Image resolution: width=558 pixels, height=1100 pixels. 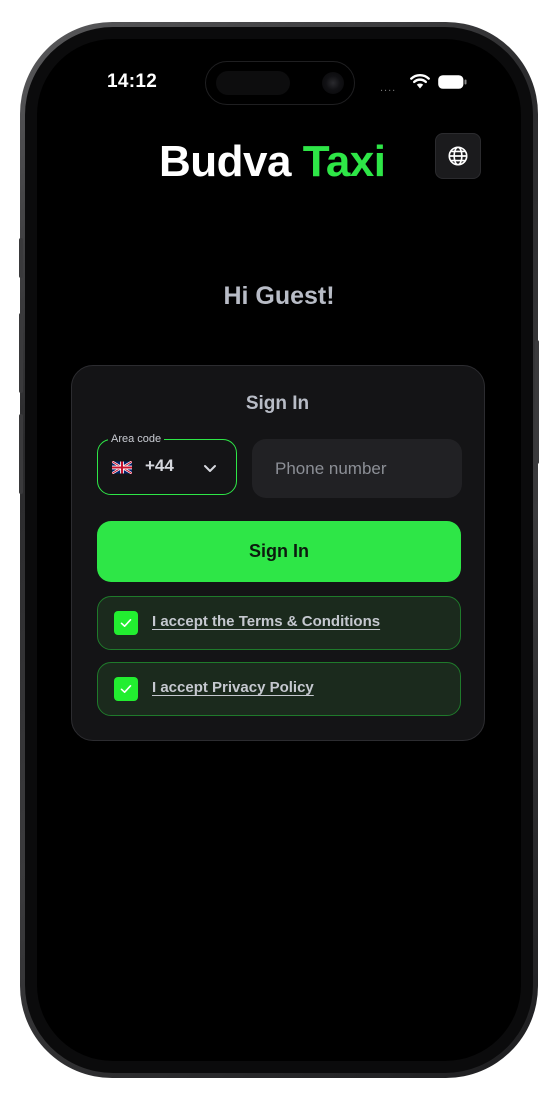 What do you see at coordinates (277, 403) in the screenshot?
I see `card-title: Sign In` at bounding box center [277, 403].